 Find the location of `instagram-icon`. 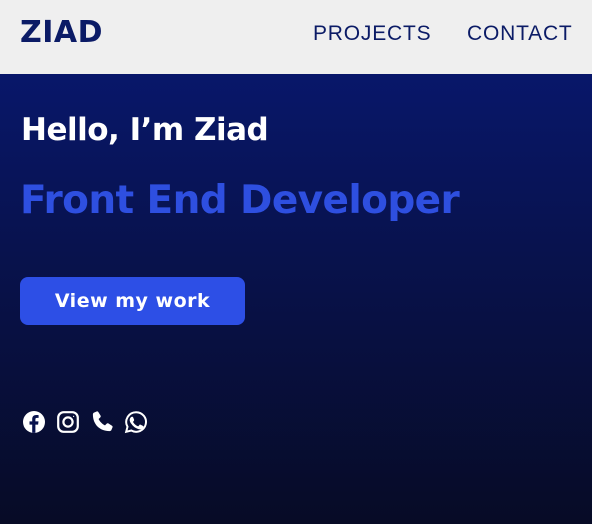

instagram-icon is located at coordinates (68, 422).